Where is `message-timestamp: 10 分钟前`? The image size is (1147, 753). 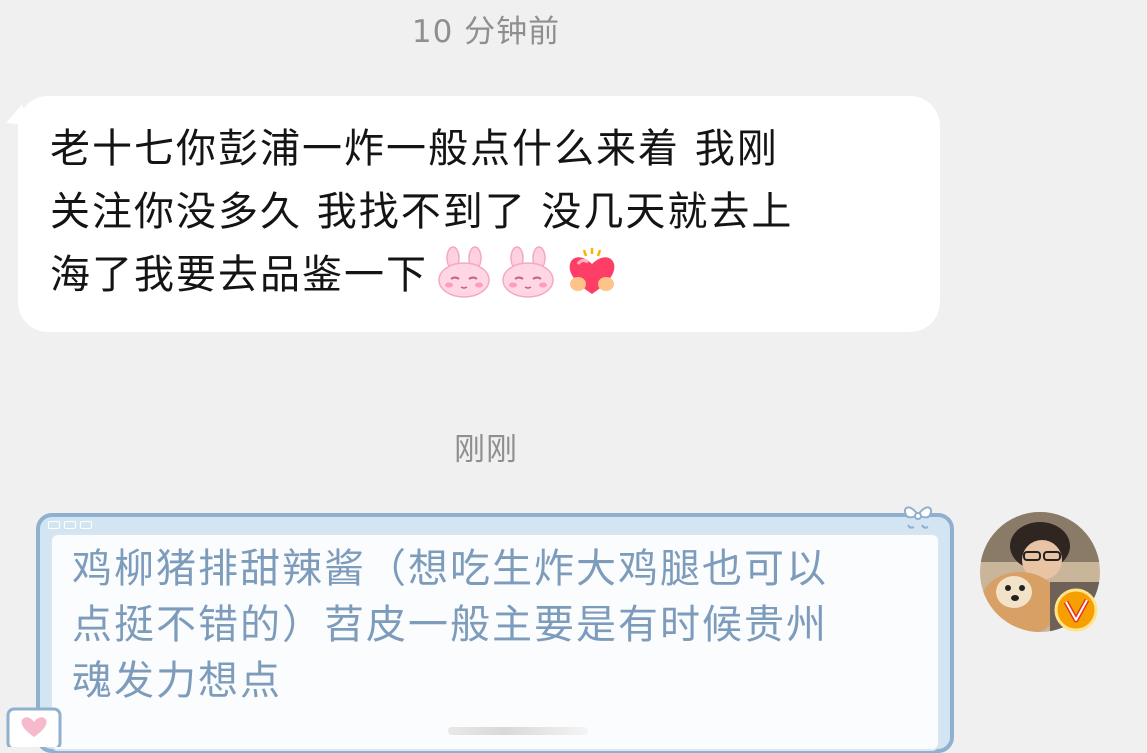
message-timestamp: 10 分钟前 is located at coordinates (486, 32).